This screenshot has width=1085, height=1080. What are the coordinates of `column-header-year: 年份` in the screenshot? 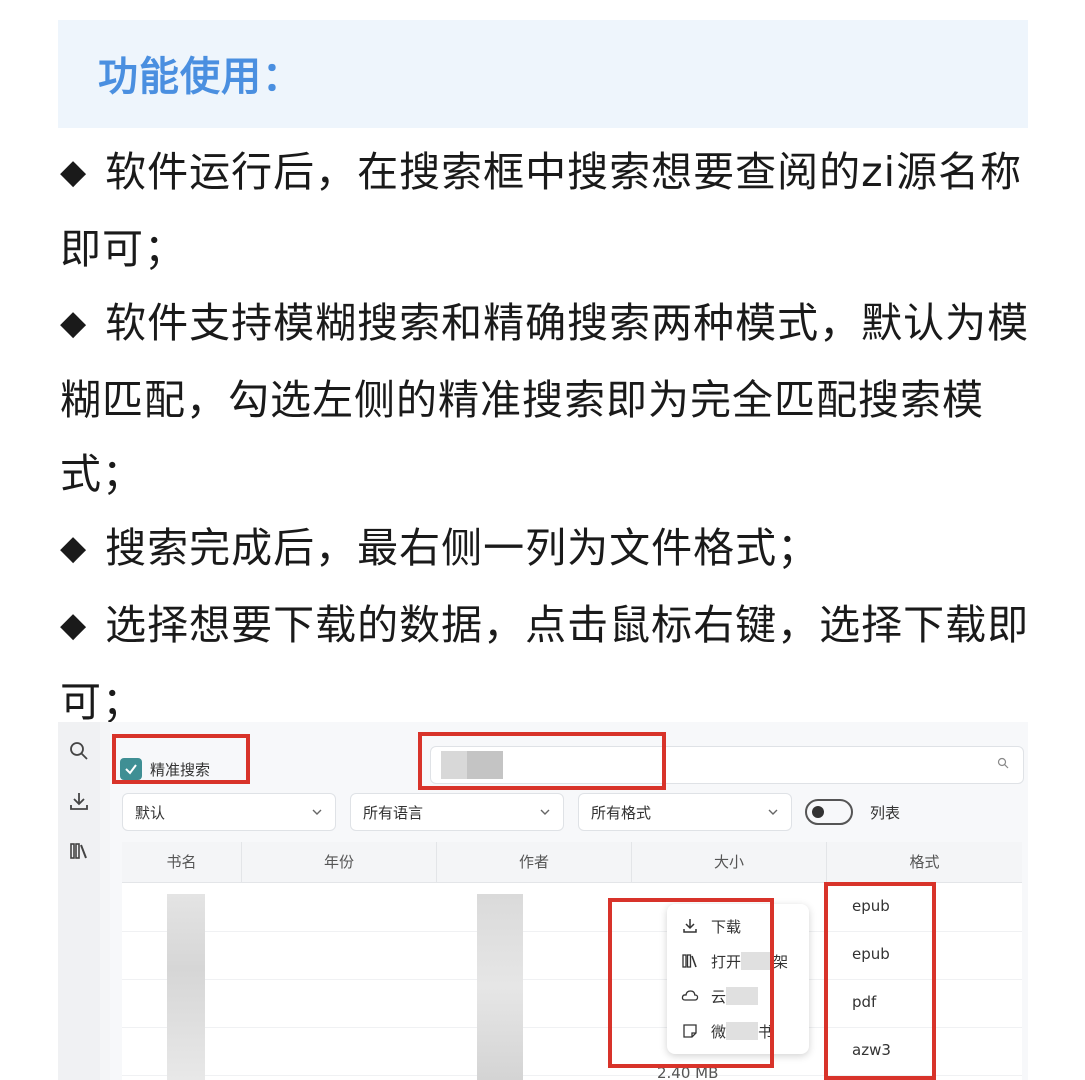 It's located at (339, 862).